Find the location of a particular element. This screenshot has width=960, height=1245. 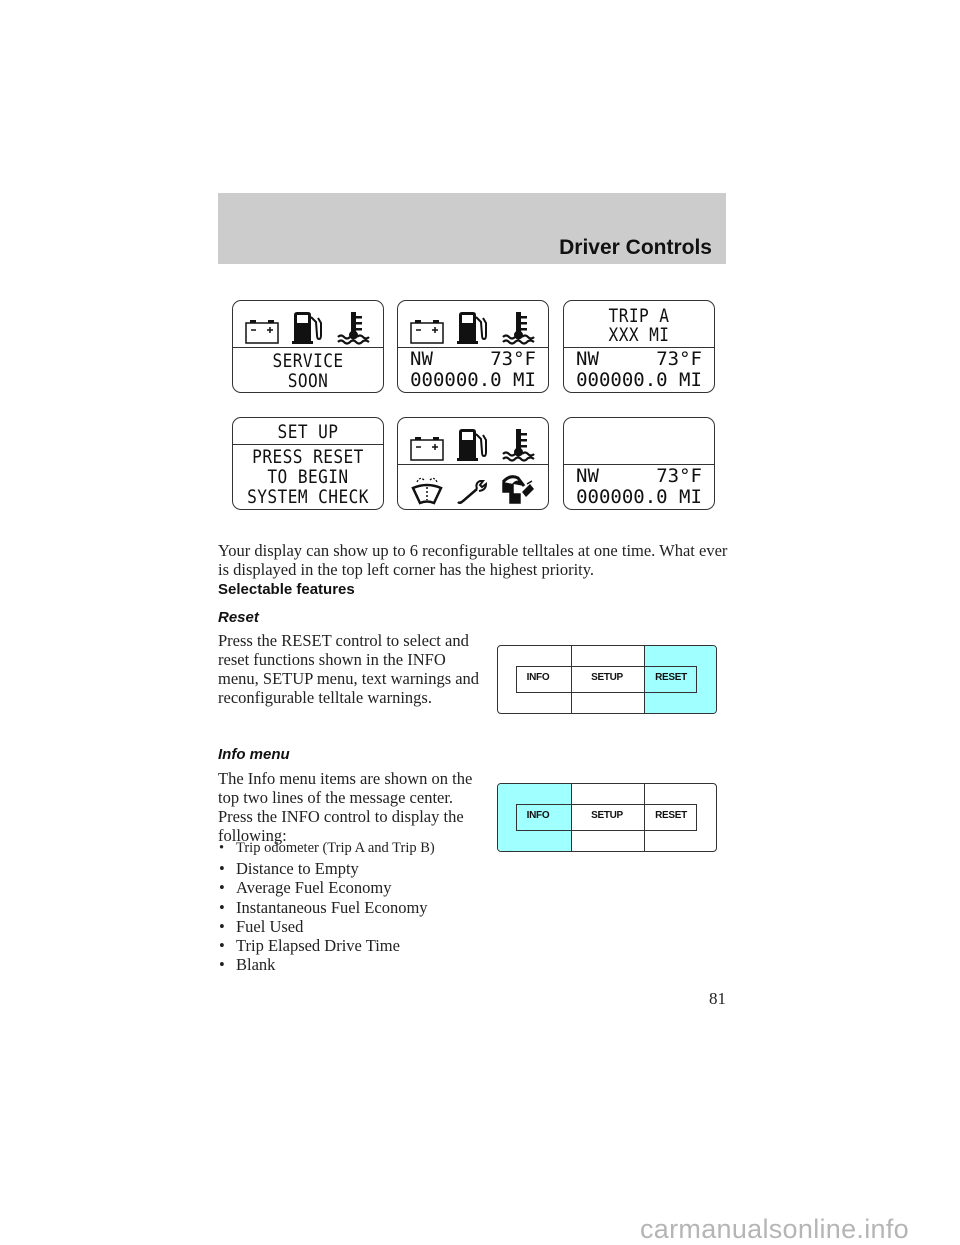

display-line: SERVICE is located at coordinates (308, 361).